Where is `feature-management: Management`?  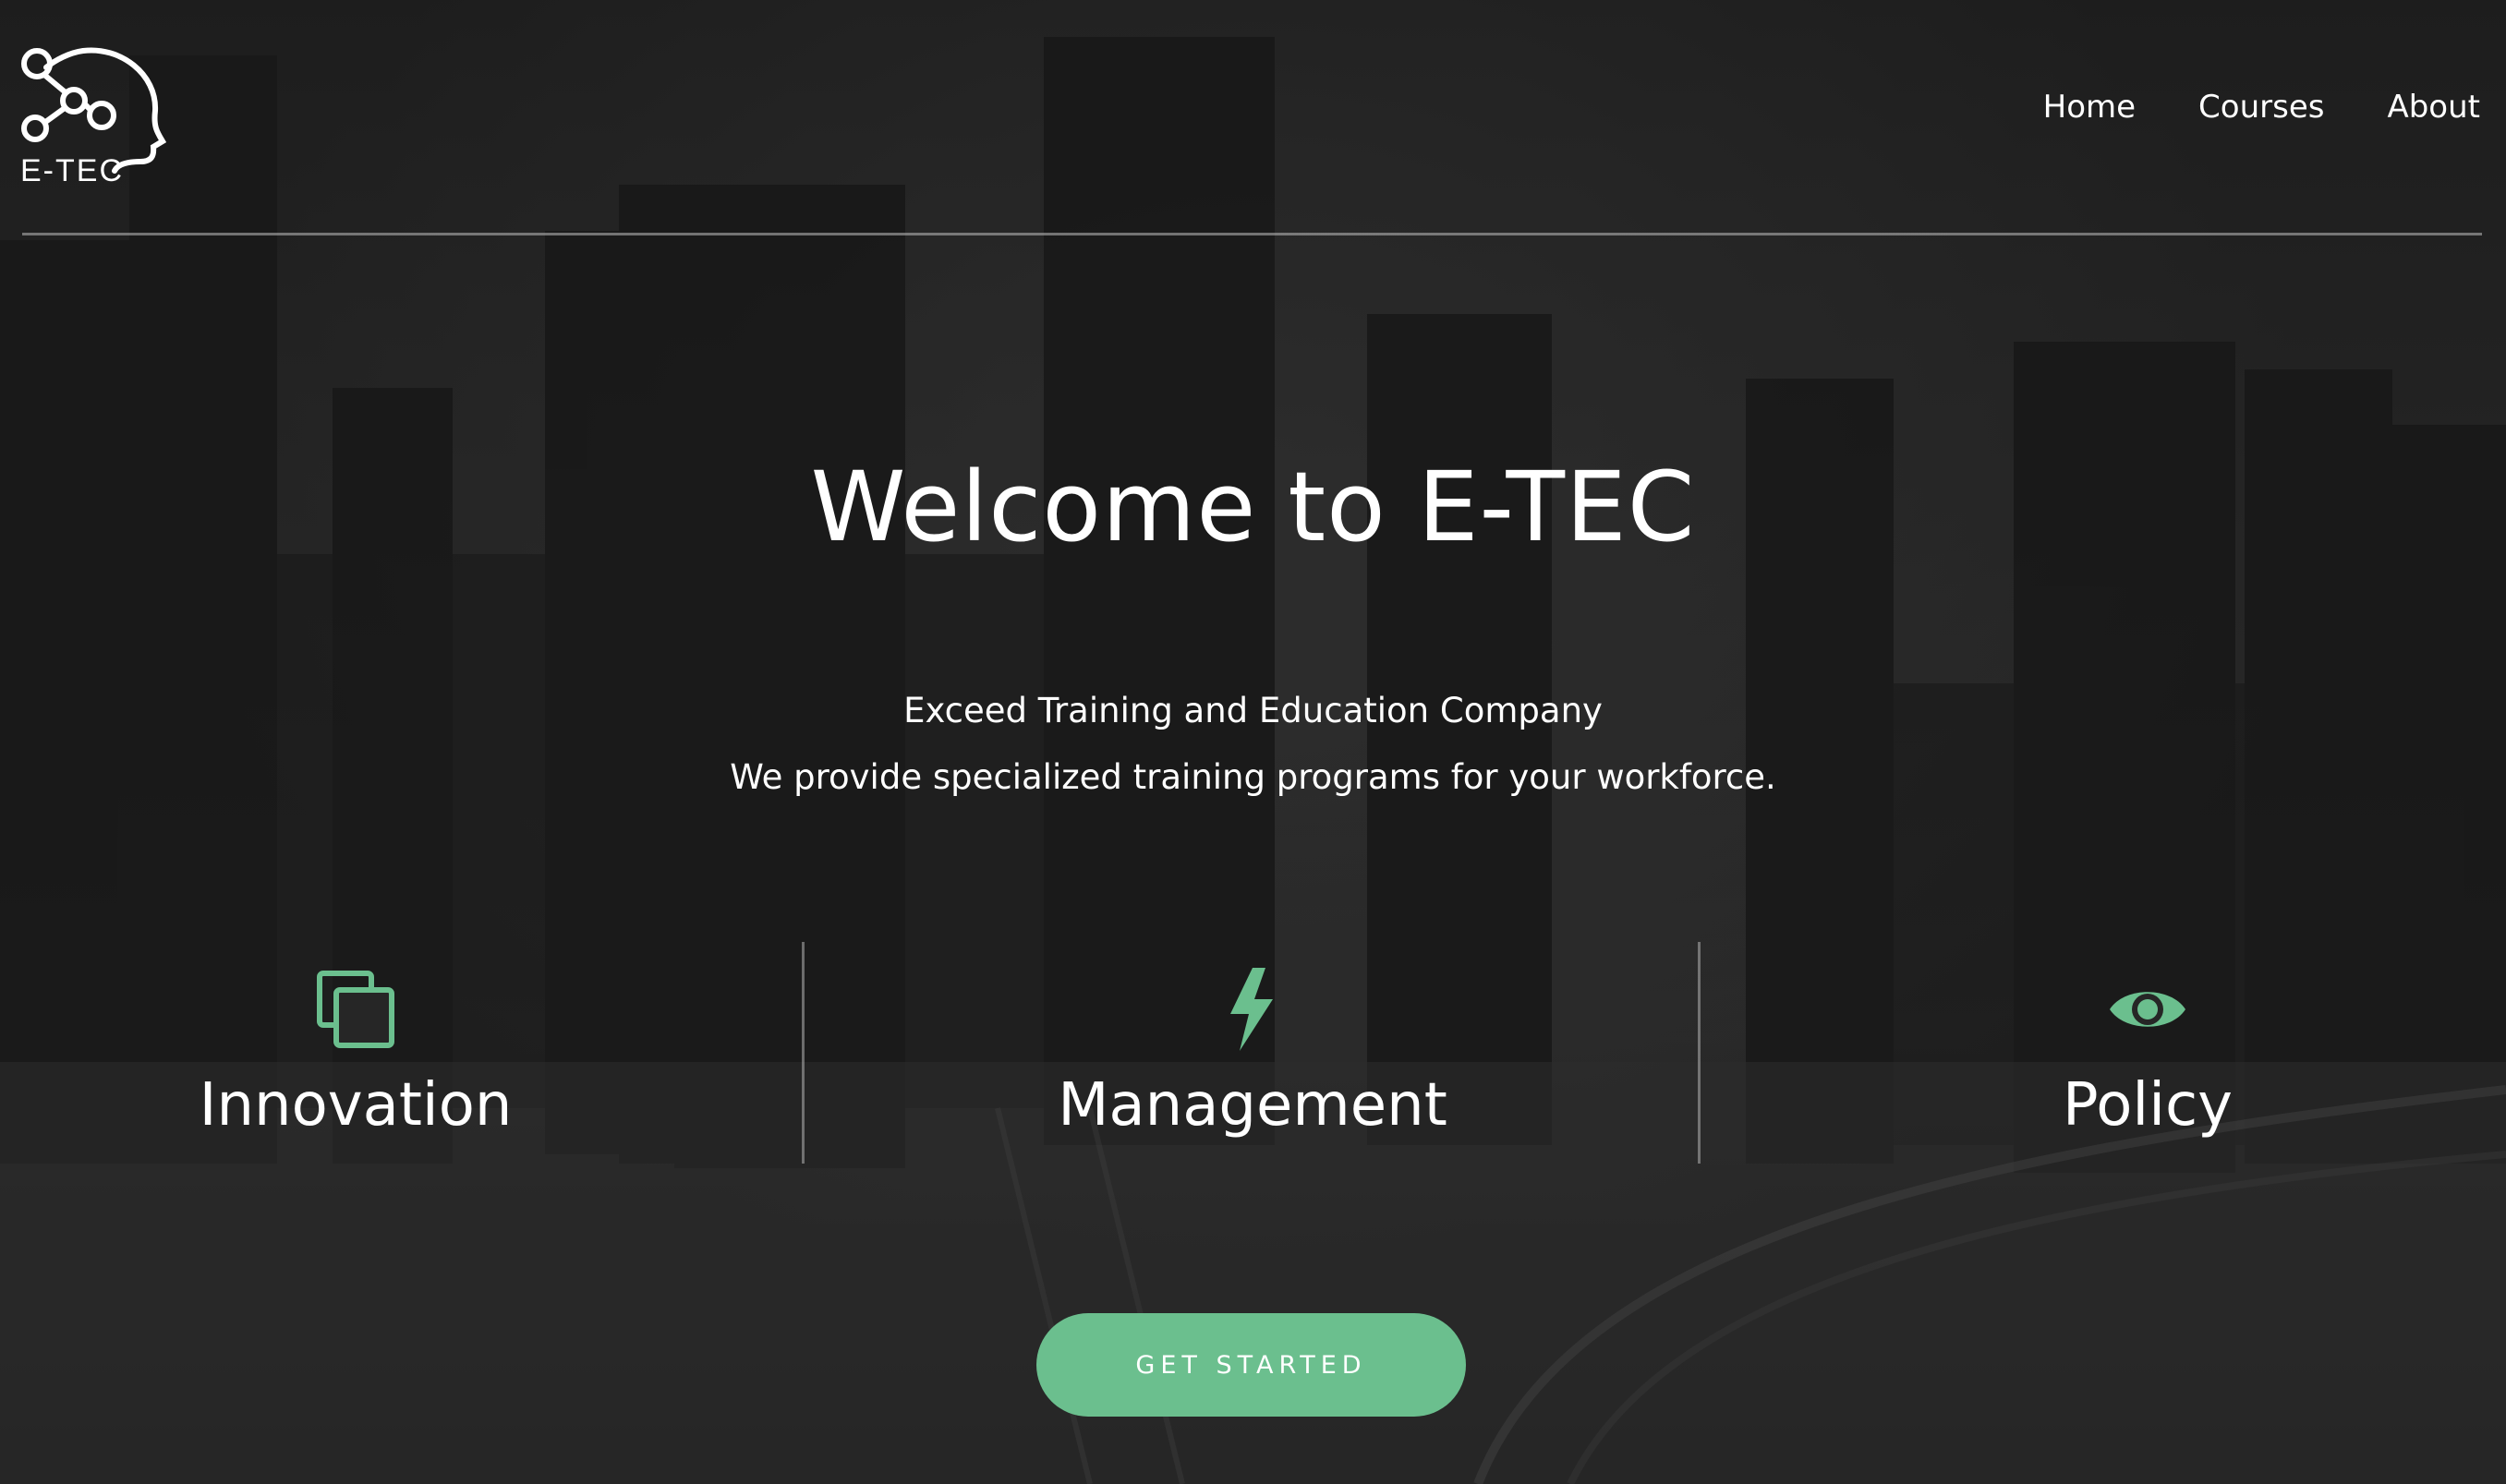 feature-management: Management is located at coordinates (1252, 1041).